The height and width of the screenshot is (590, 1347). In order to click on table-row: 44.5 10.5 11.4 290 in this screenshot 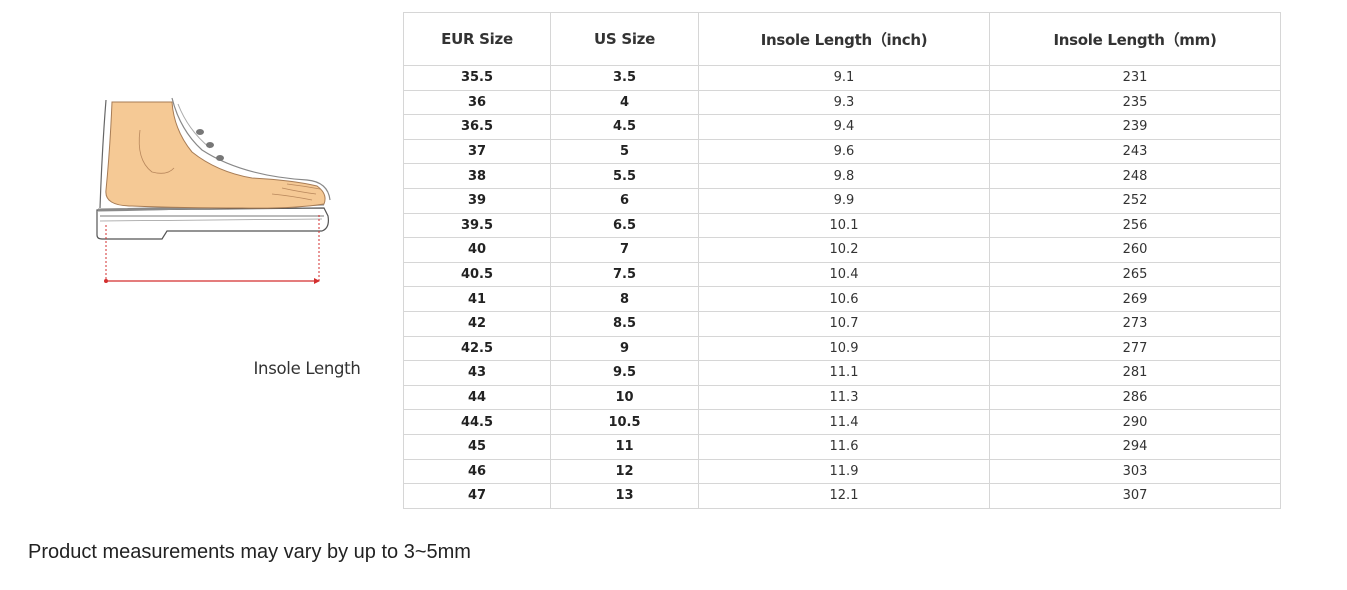, I will do `click(842, 422)`.